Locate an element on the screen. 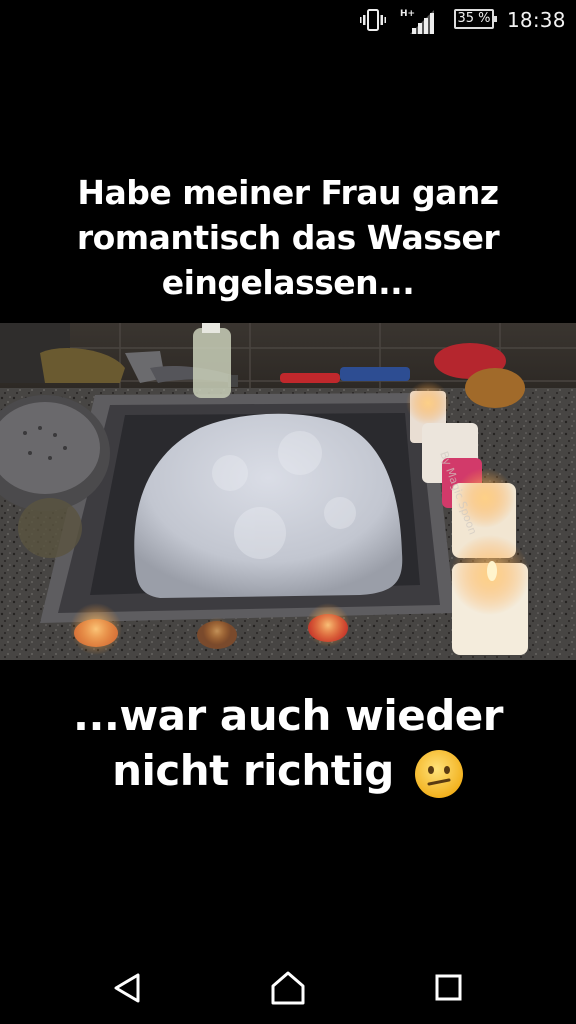  battery-icon: 35 % is located at coordinates (475, 19).